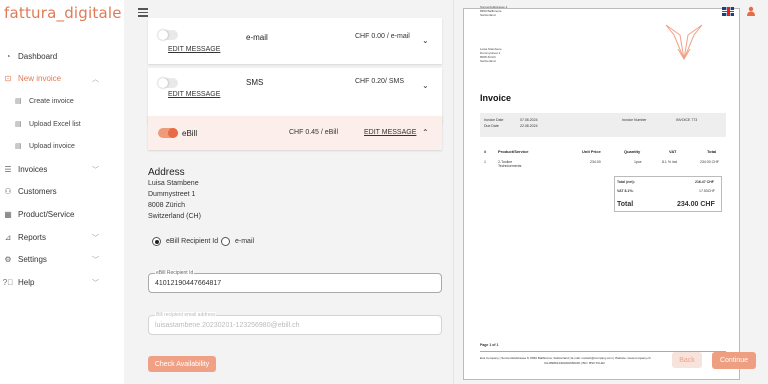 This screenshot has width=768, height=384. What do you see at coordinates (26, 282) in the screenshot?
I see `sidebar-item-label: Help` at bounding box center [26, 282].